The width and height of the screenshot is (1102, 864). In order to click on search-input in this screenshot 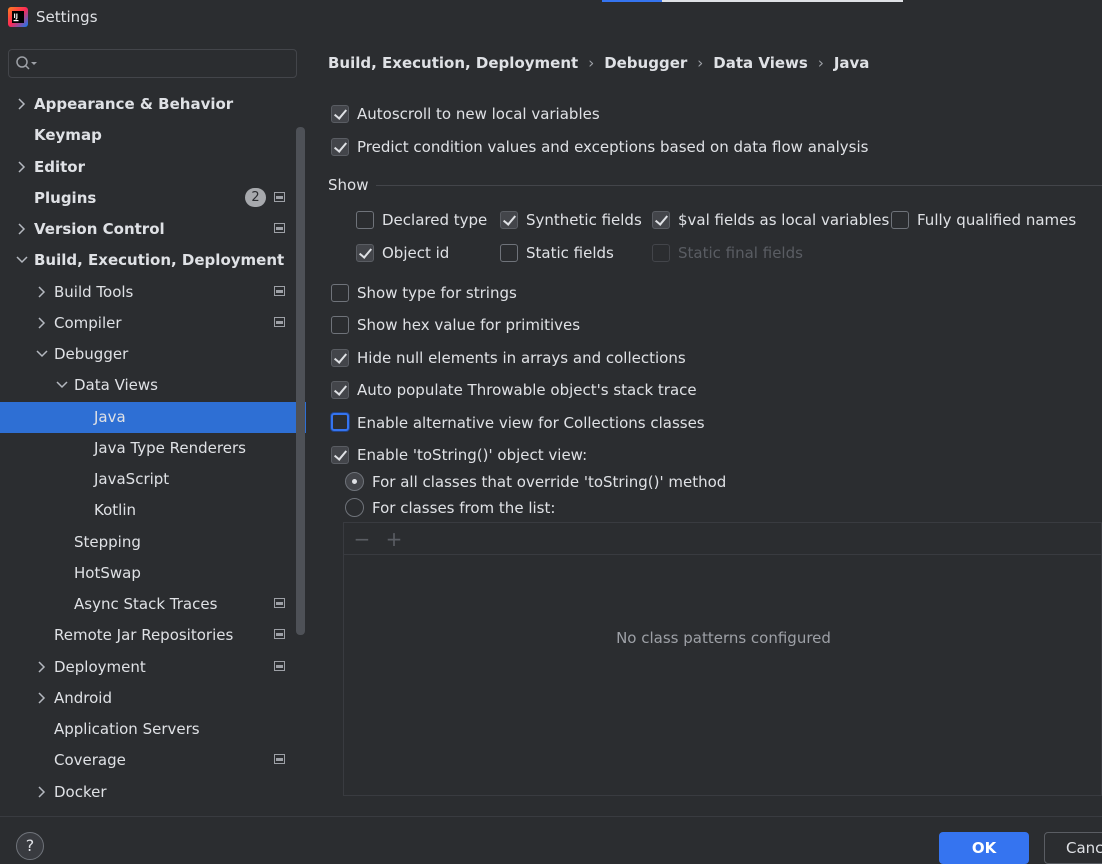, I will do `click(152, 63)`.